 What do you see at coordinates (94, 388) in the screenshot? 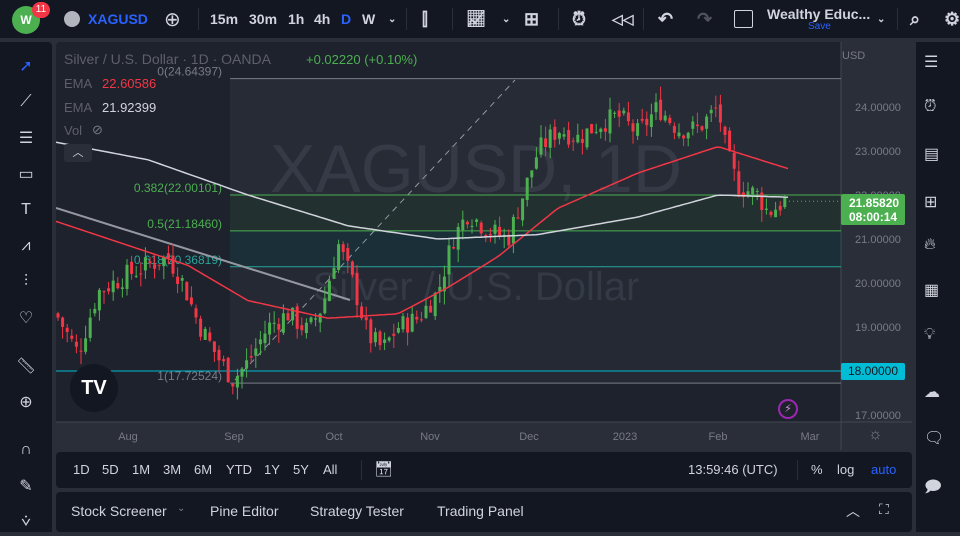
I see `tradingview-logo: TV` at bounding box center [94, 388].